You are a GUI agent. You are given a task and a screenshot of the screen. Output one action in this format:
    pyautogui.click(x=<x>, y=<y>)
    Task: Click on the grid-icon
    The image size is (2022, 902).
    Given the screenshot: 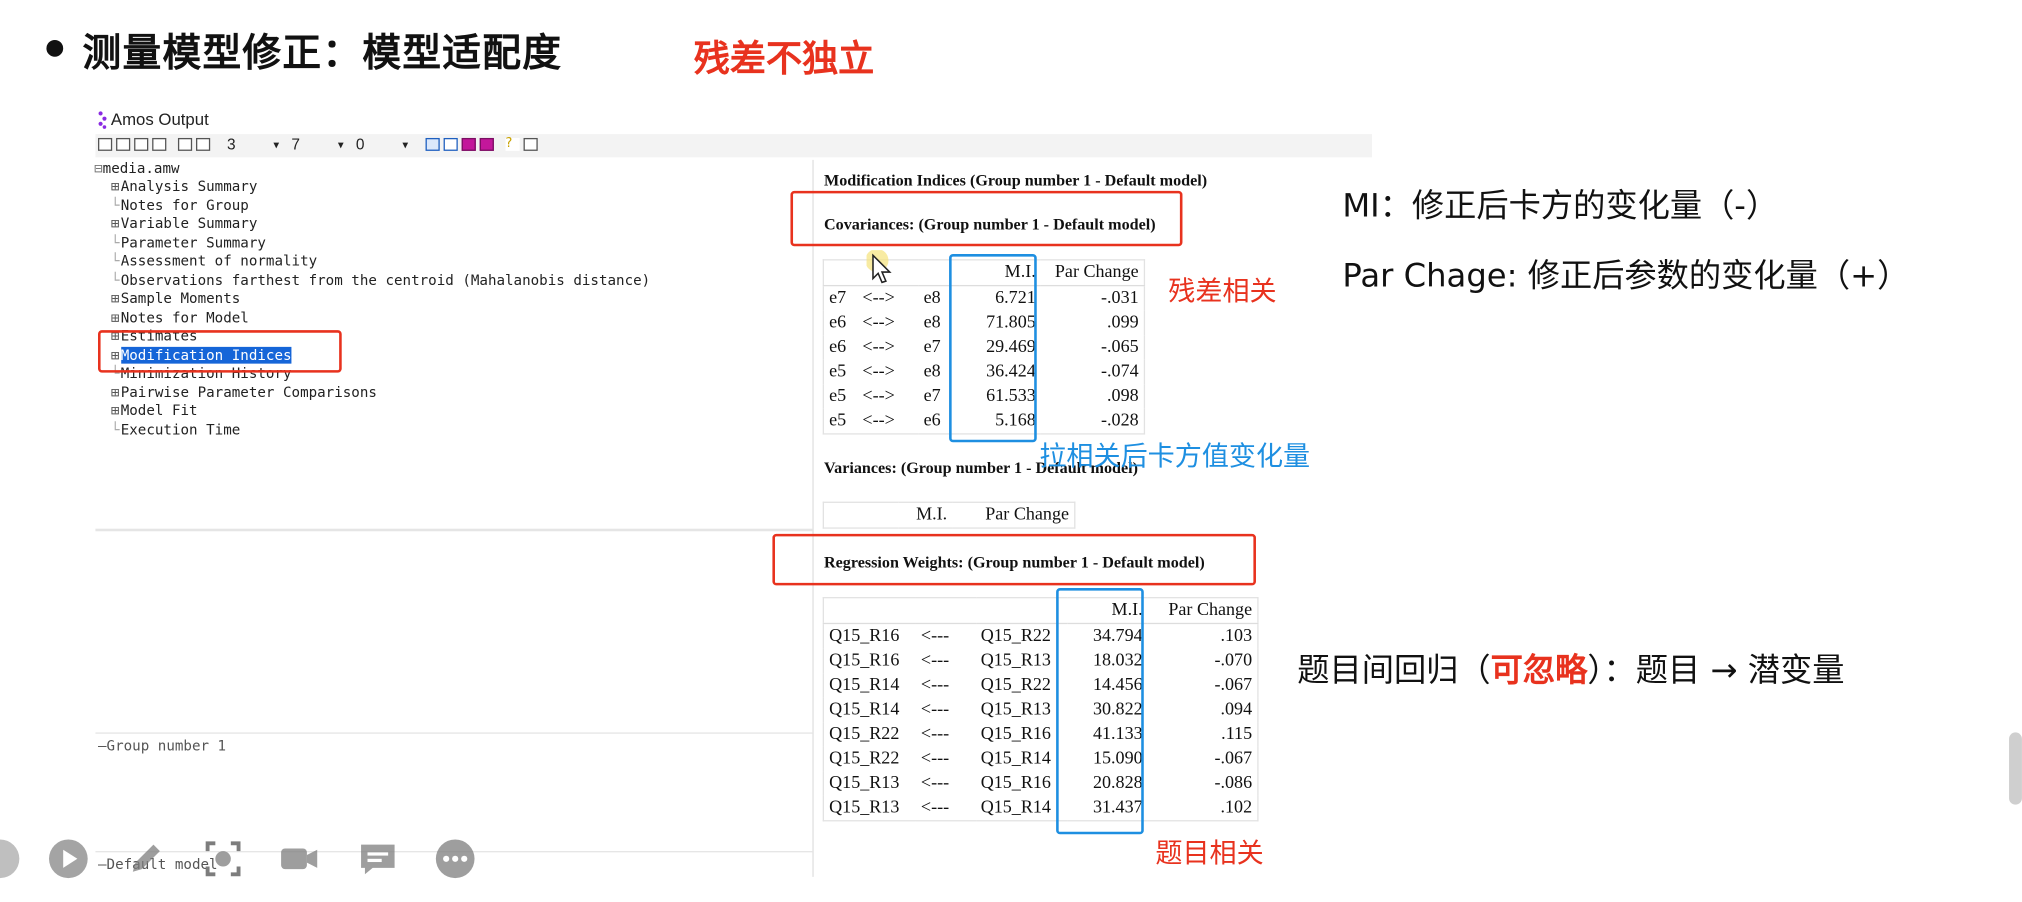 What is the action you would take?
    pyautogui.click(x=432, y=144)
    